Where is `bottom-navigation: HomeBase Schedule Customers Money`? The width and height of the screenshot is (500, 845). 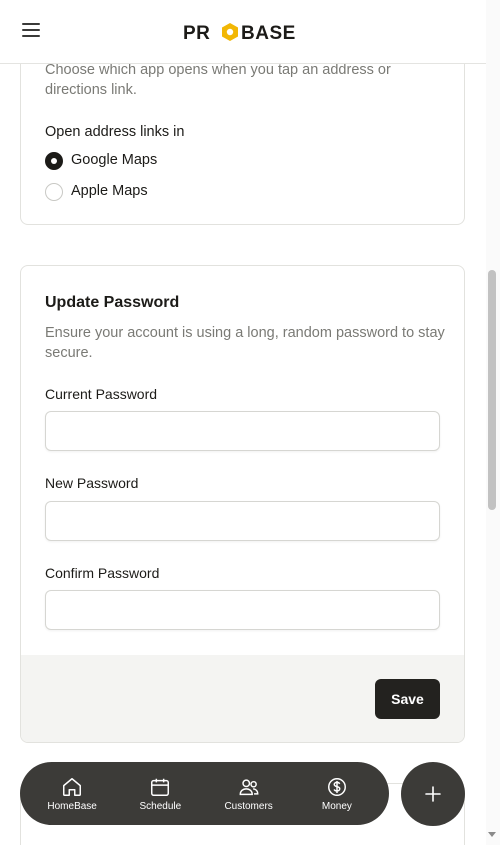 bottom-navigation: HomeBase Schedule Customers Money is located at coordinates (204, 793).